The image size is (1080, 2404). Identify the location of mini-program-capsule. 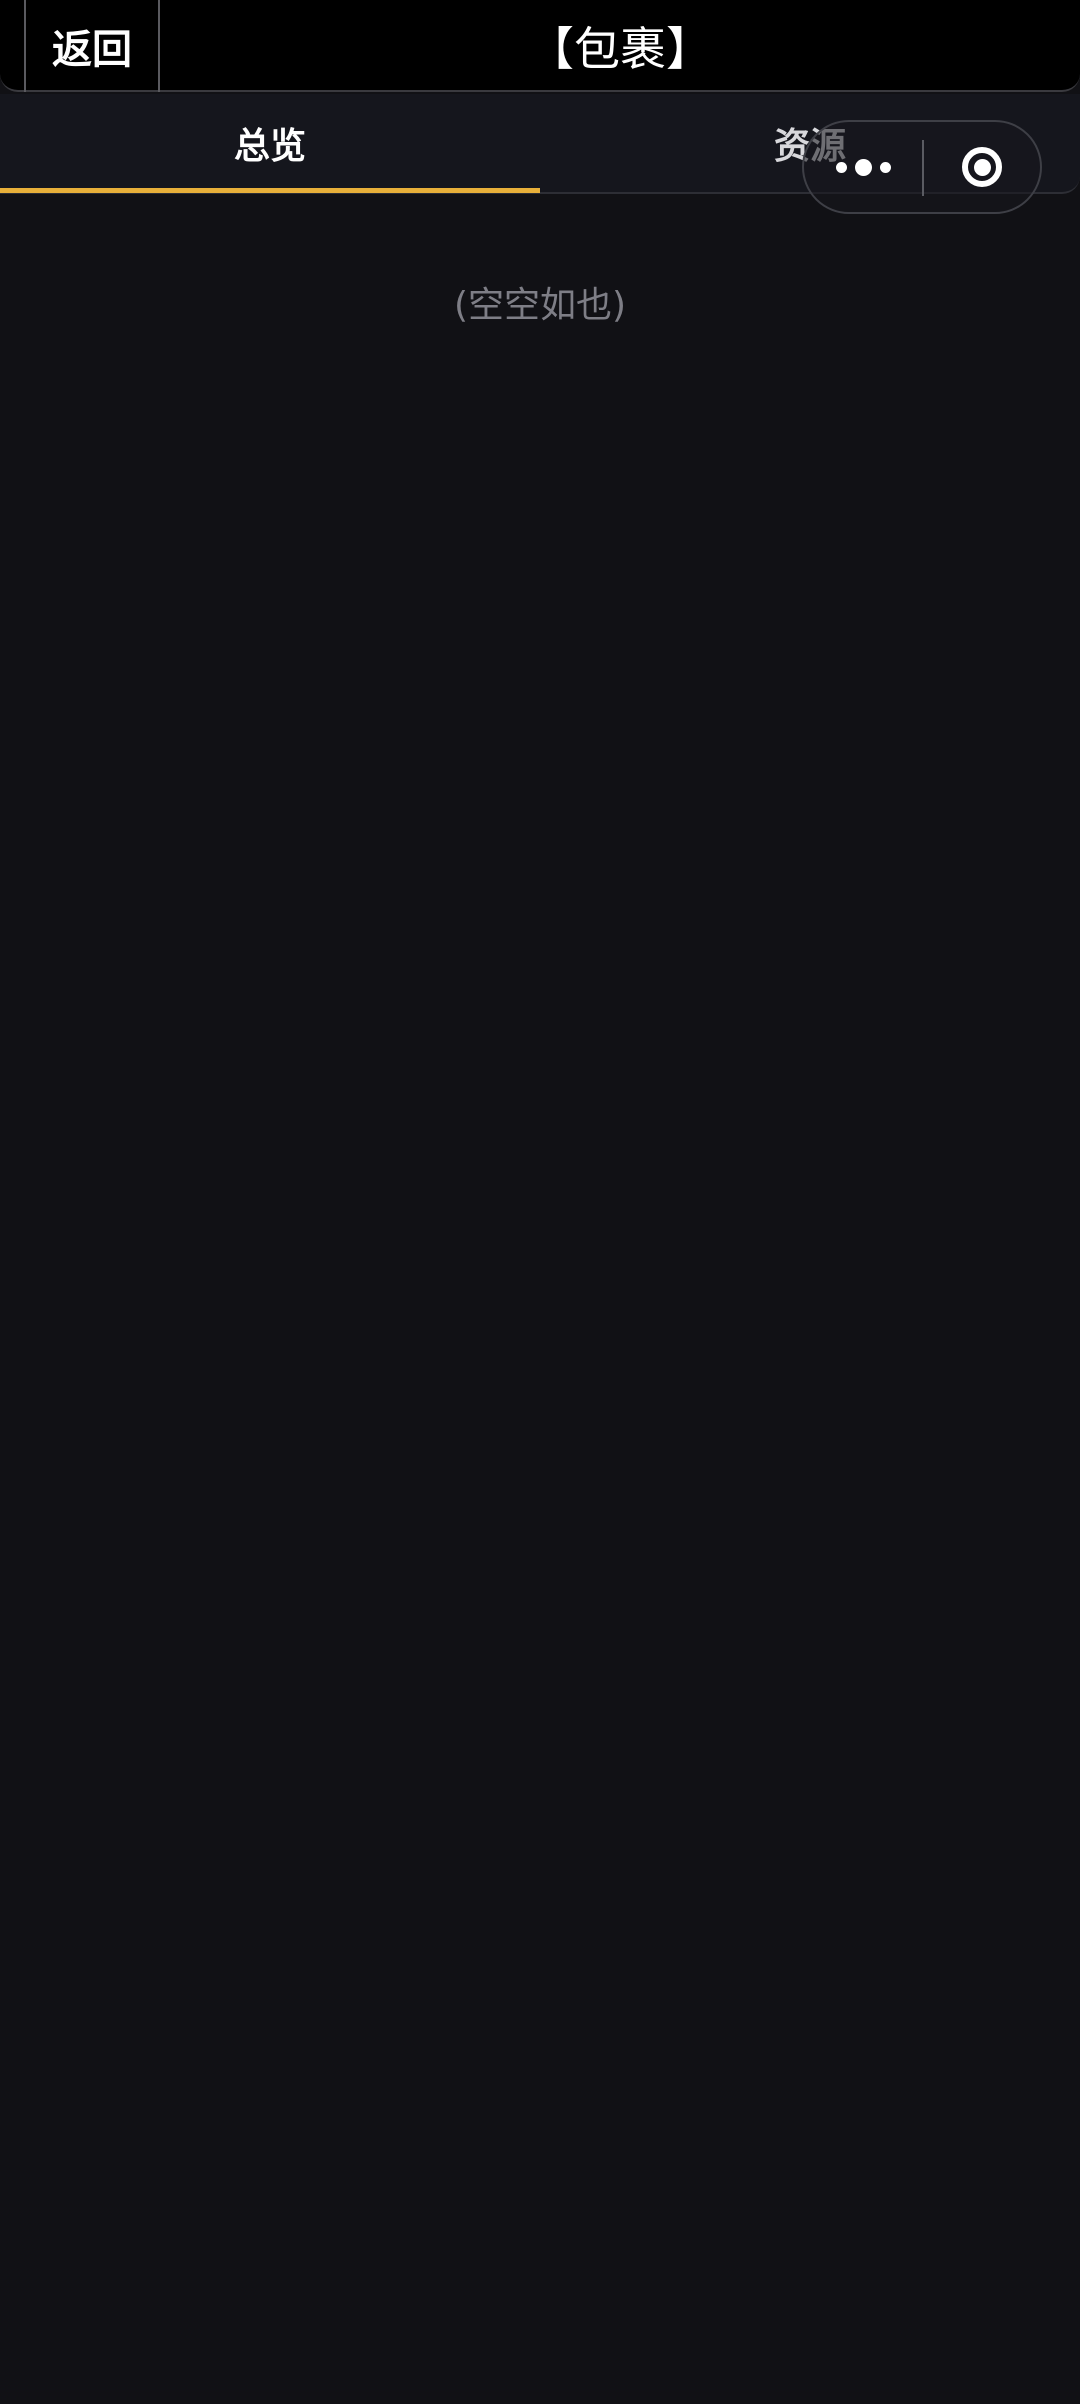
(922, 167).